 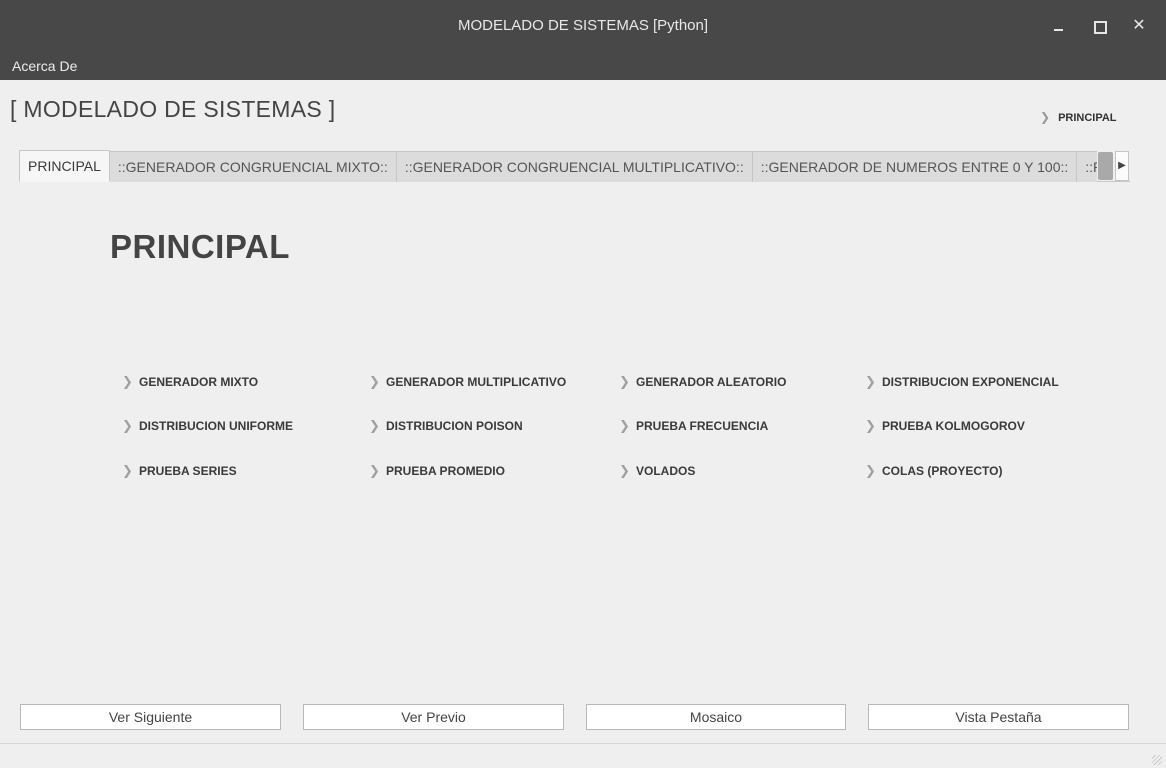 I want to click on tab-generador-mixto: ::GENERADOR CONGRUENCIAL MIXTO::, so click(x=253, y=166).